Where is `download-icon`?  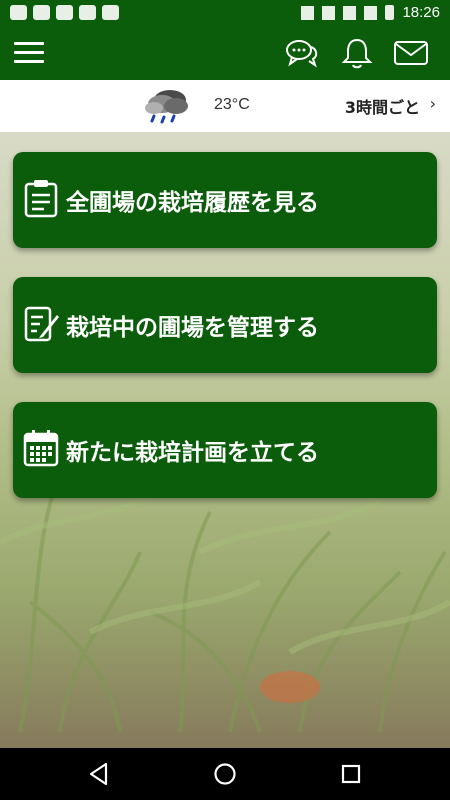 download-icon is located at coordinates (110, 12).